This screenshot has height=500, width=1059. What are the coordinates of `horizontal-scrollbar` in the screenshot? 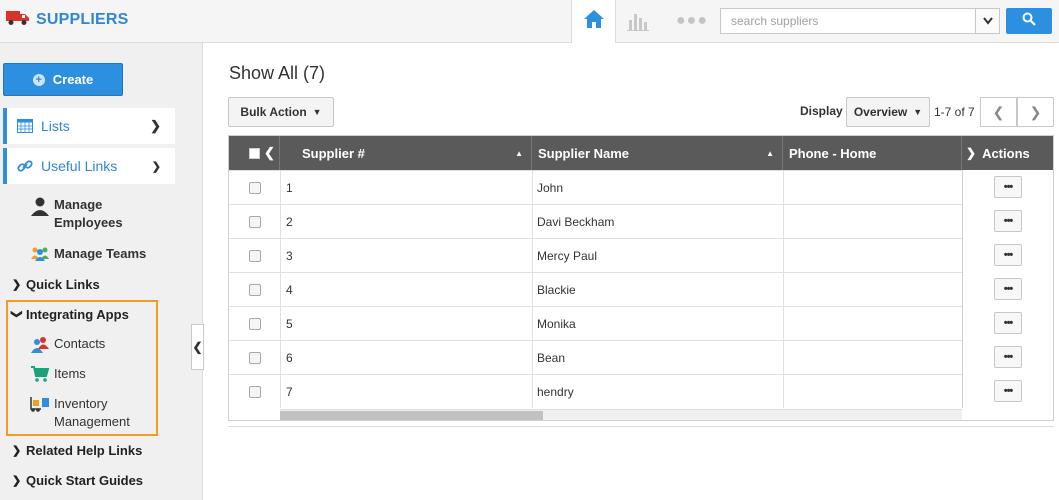 It's located at (621, 414).